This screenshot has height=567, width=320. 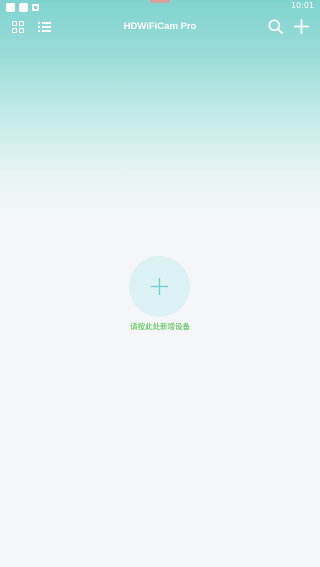 What do you see at coordinates (302, 5) in the screenshot?
I see `status-time: 10:01` at bounding box center [302, 5].